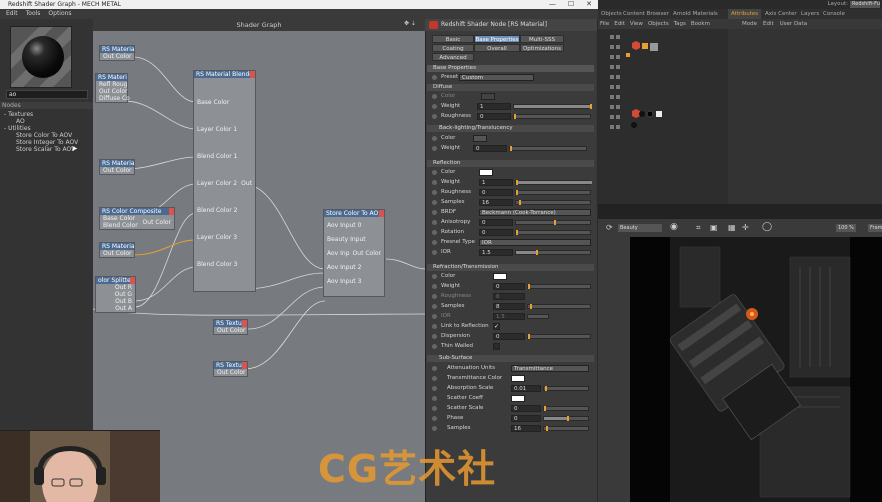 The image size is (882, 502). I want to click on obj-menu-file: File, so click(604, 24).